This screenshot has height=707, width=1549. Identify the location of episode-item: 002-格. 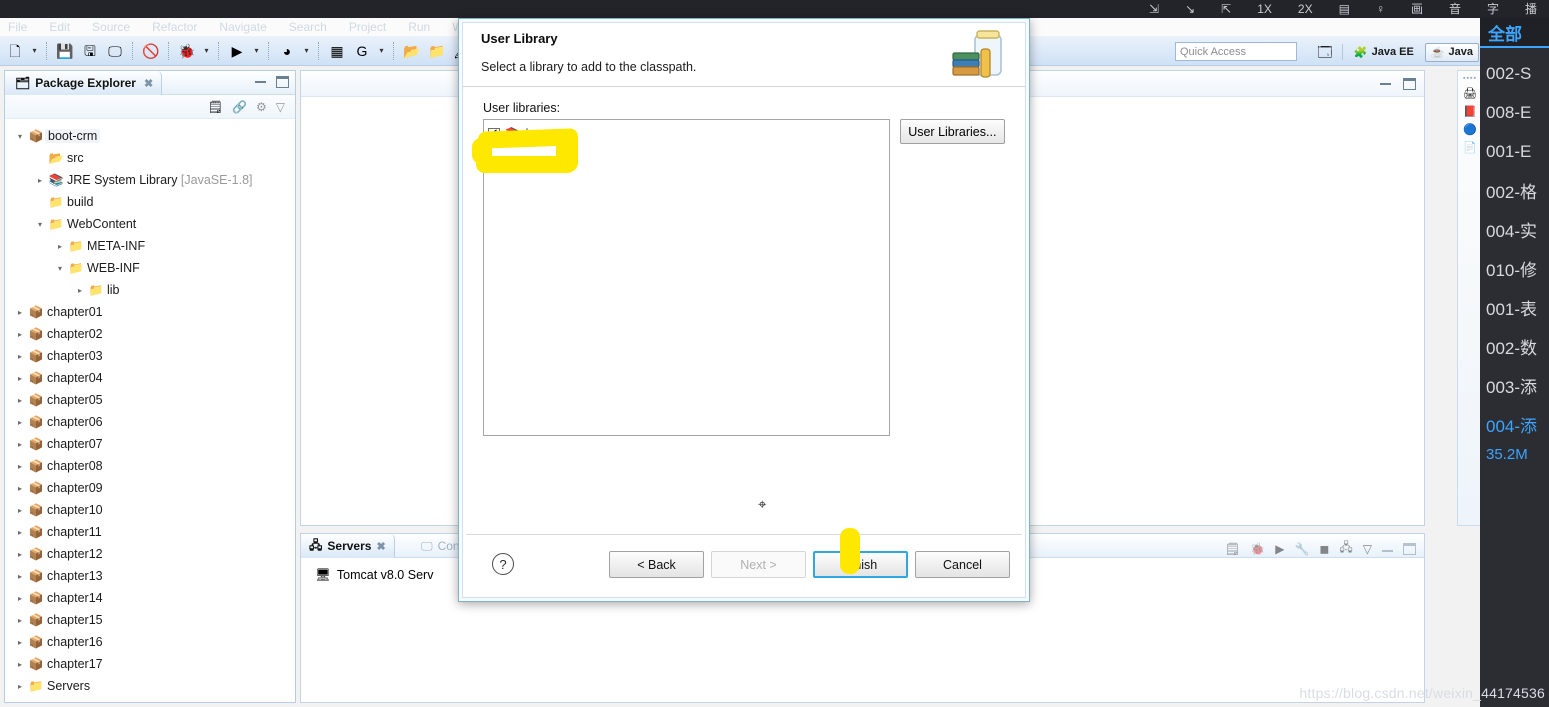
(1514, 190).